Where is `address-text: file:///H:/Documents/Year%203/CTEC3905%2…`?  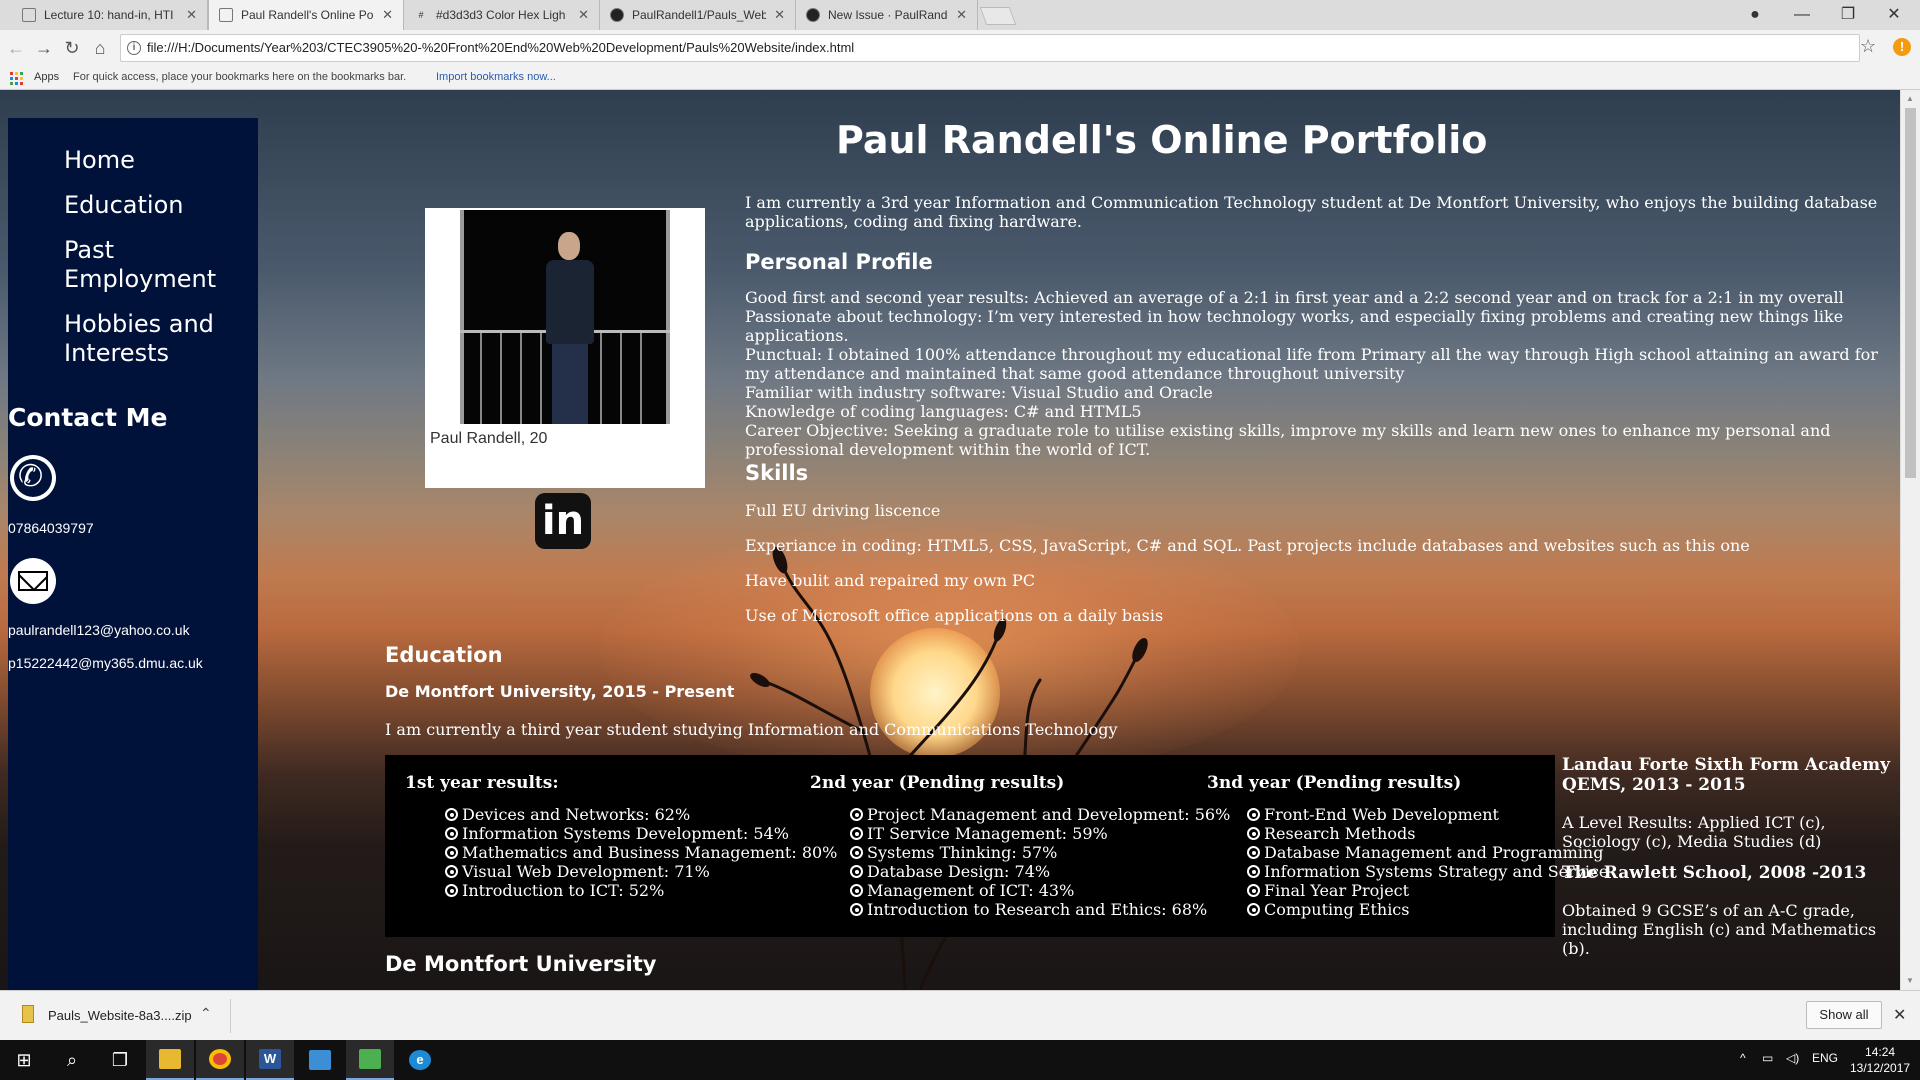 address-text: file:///H:/Documents/Year%203/CTEC3905%2… is located at coordinates (501, 47).